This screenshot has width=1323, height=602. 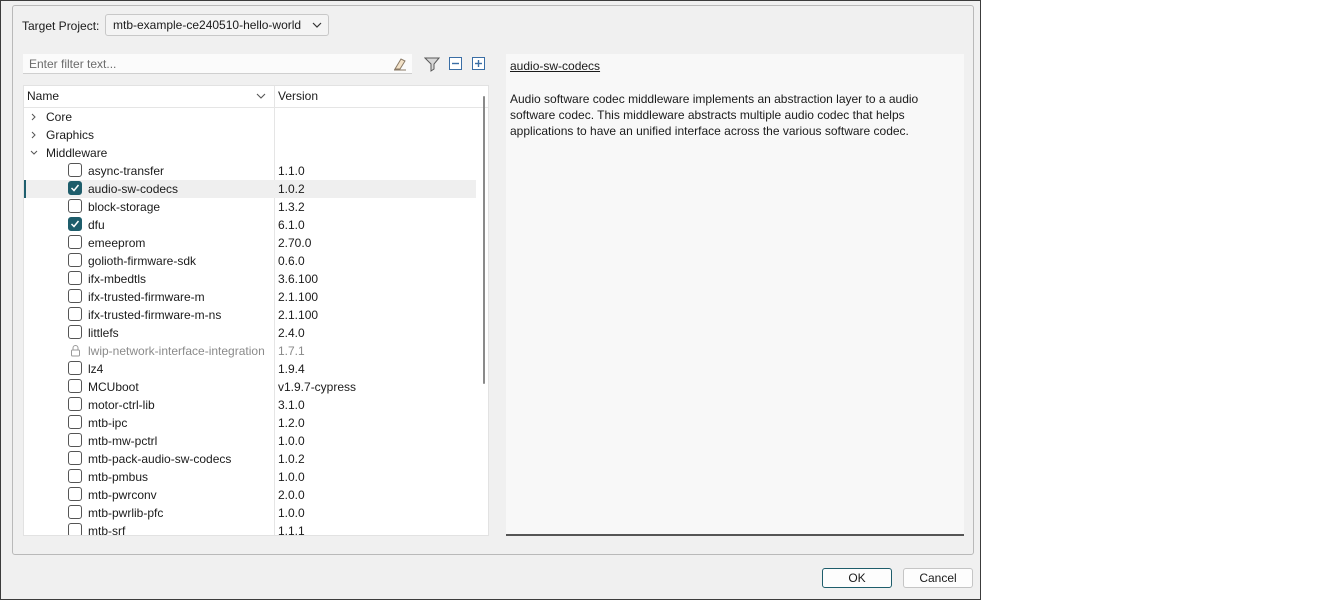 I want to click on expand-all-icon, so click(x=479, y=64).